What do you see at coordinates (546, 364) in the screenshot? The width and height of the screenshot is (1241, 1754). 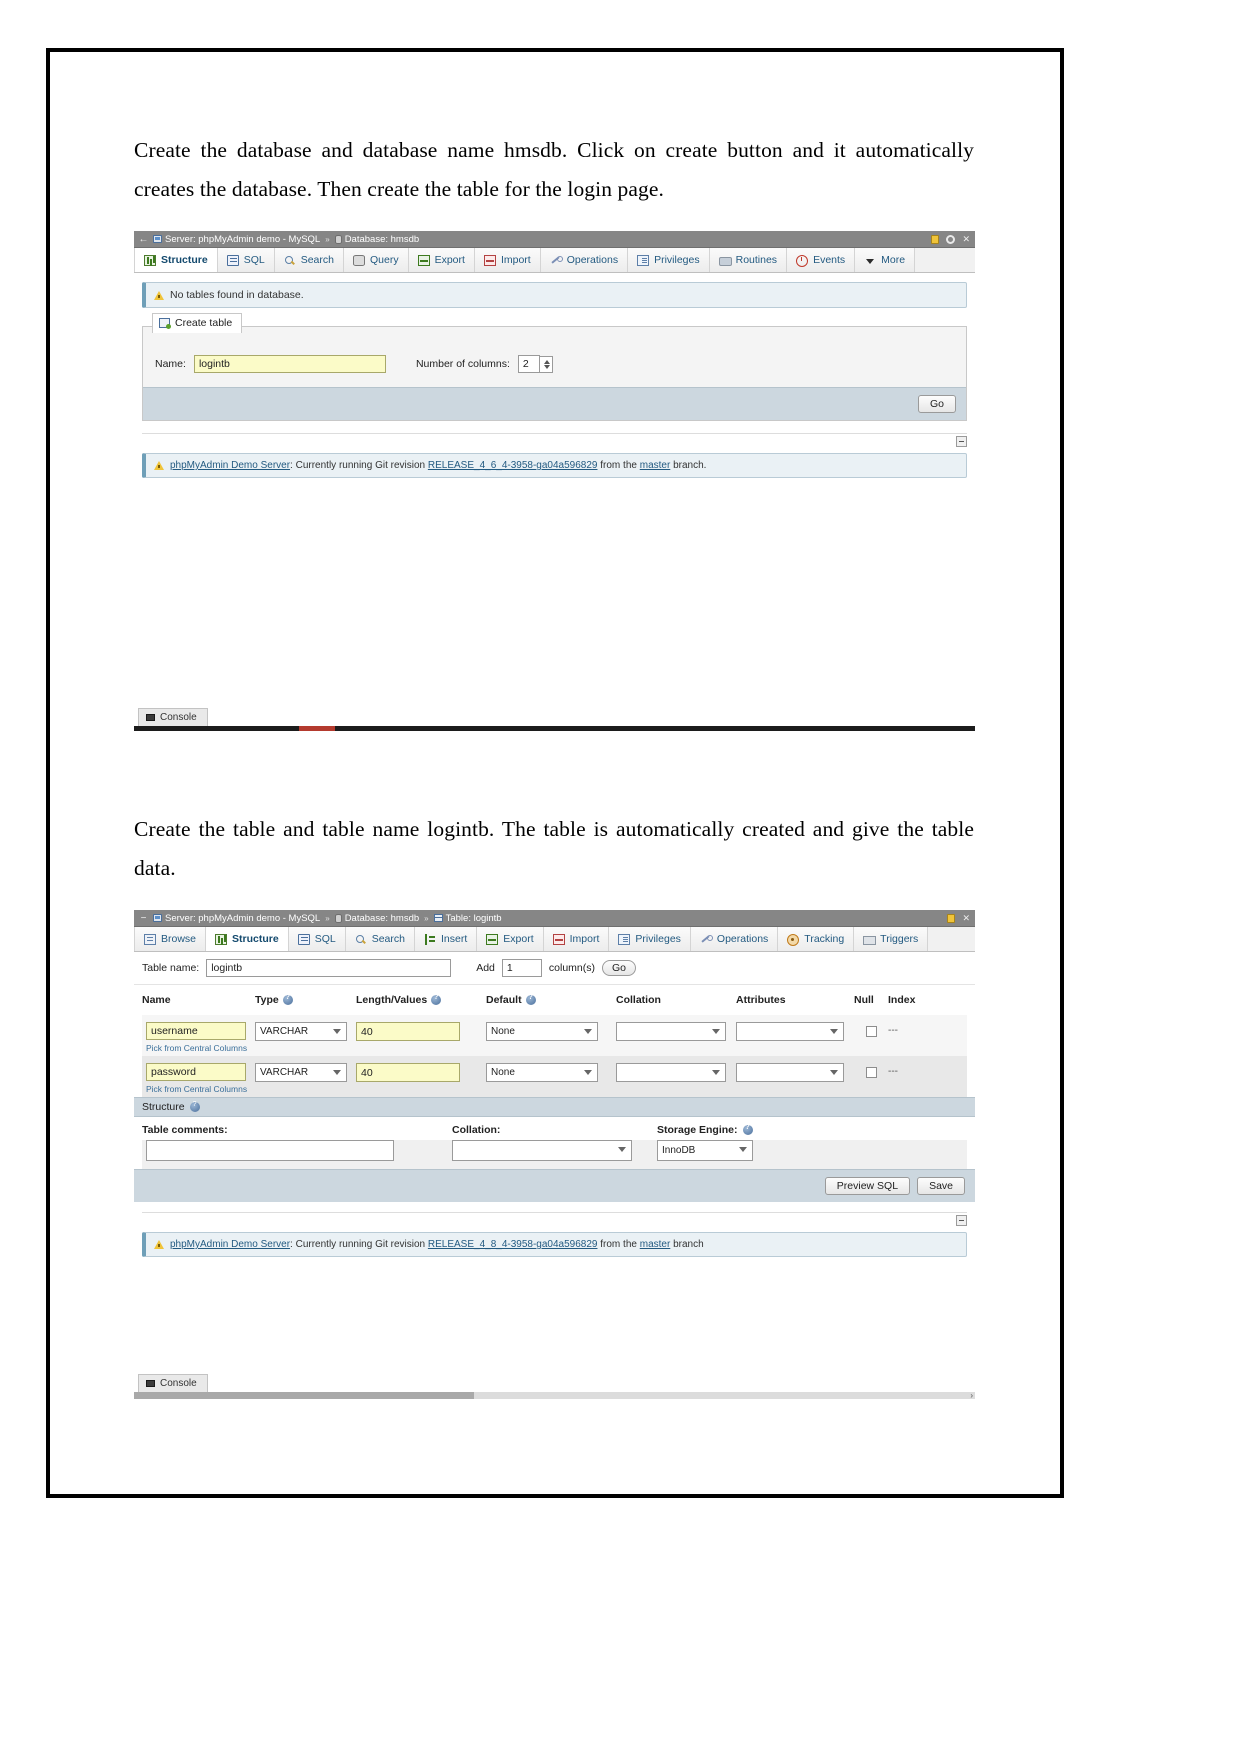 I see `stepper-arrows-icon` at bounding box center [546, 364].